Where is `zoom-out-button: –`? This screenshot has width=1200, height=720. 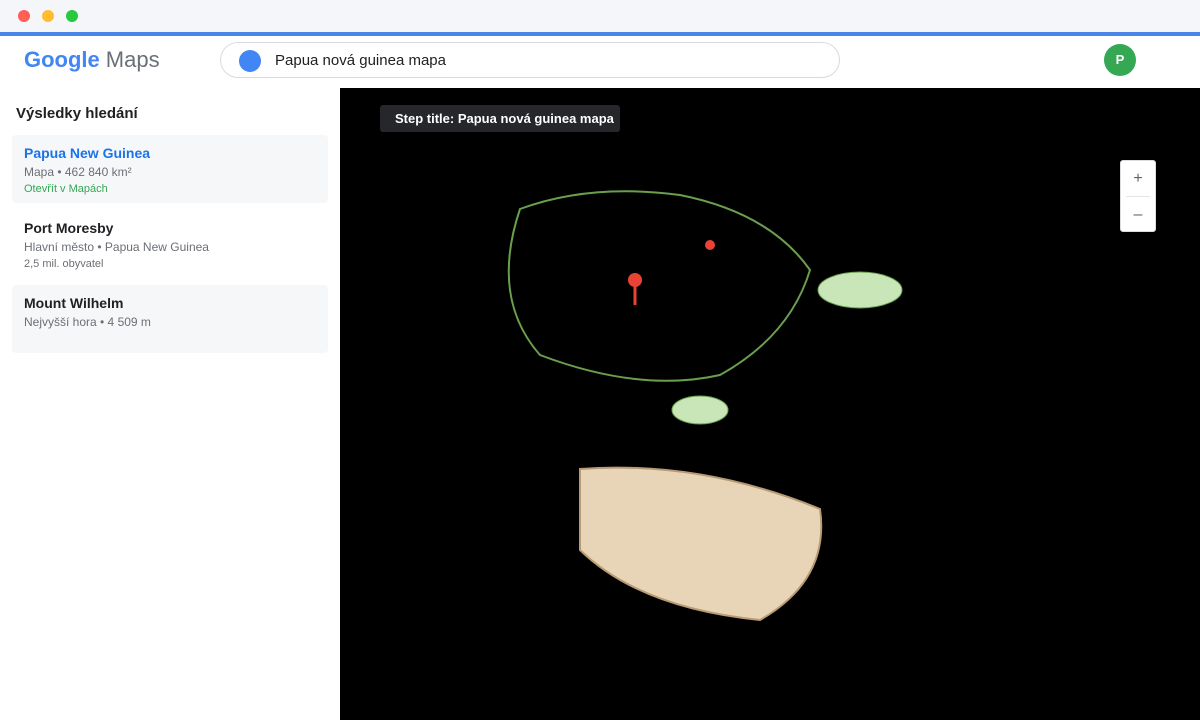
zoom-out-button: – is located at coordinates (1138, 214).